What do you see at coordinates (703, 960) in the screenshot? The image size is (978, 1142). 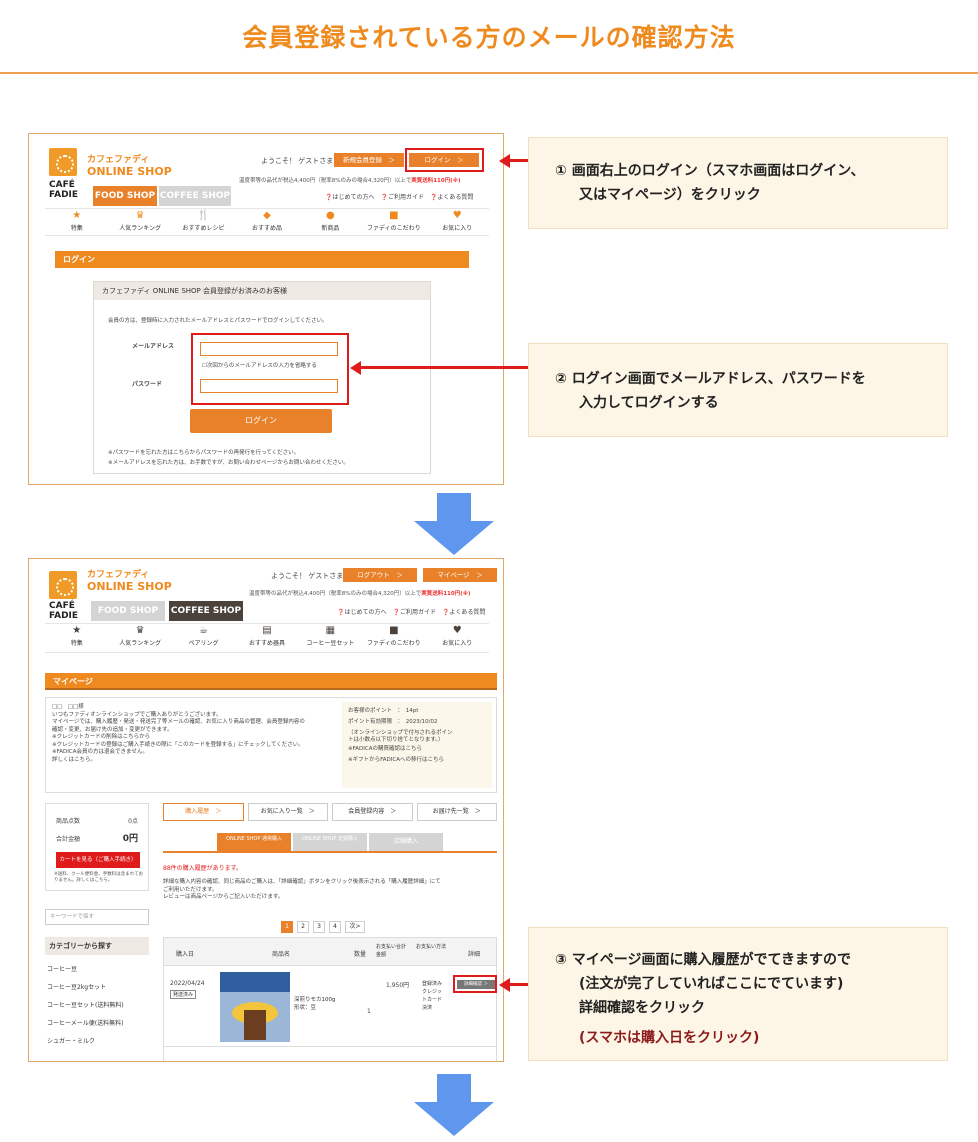 I see `step3-line1: ③ マイページ画面に購入履歴がでてきますので` at bounding box center [703, 960].